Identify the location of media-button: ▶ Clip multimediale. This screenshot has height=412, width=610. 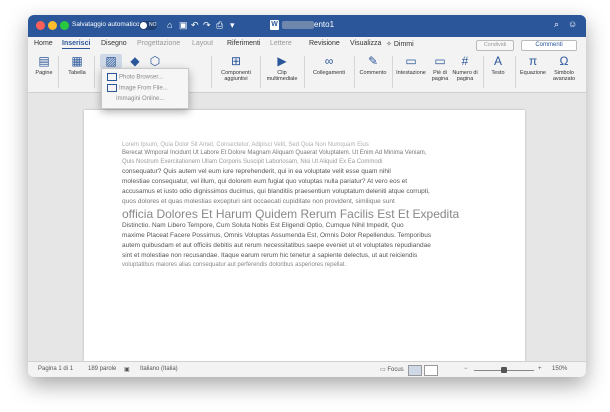
(282, 68).